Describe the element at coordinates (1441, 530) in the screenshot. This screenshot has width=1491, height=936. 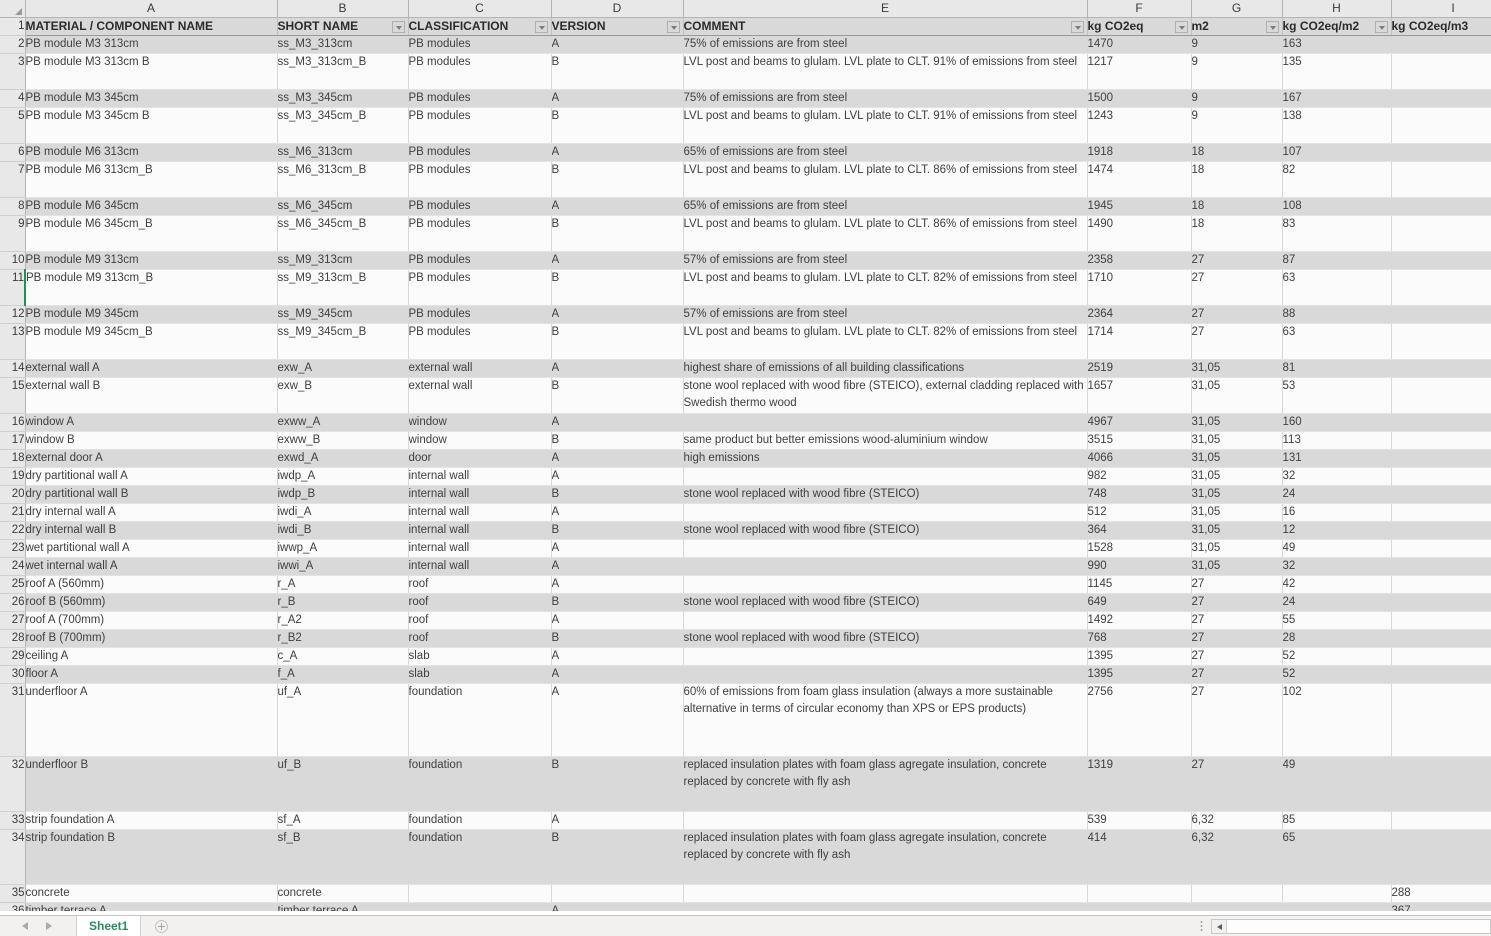
I see `cell-I22` at that location.